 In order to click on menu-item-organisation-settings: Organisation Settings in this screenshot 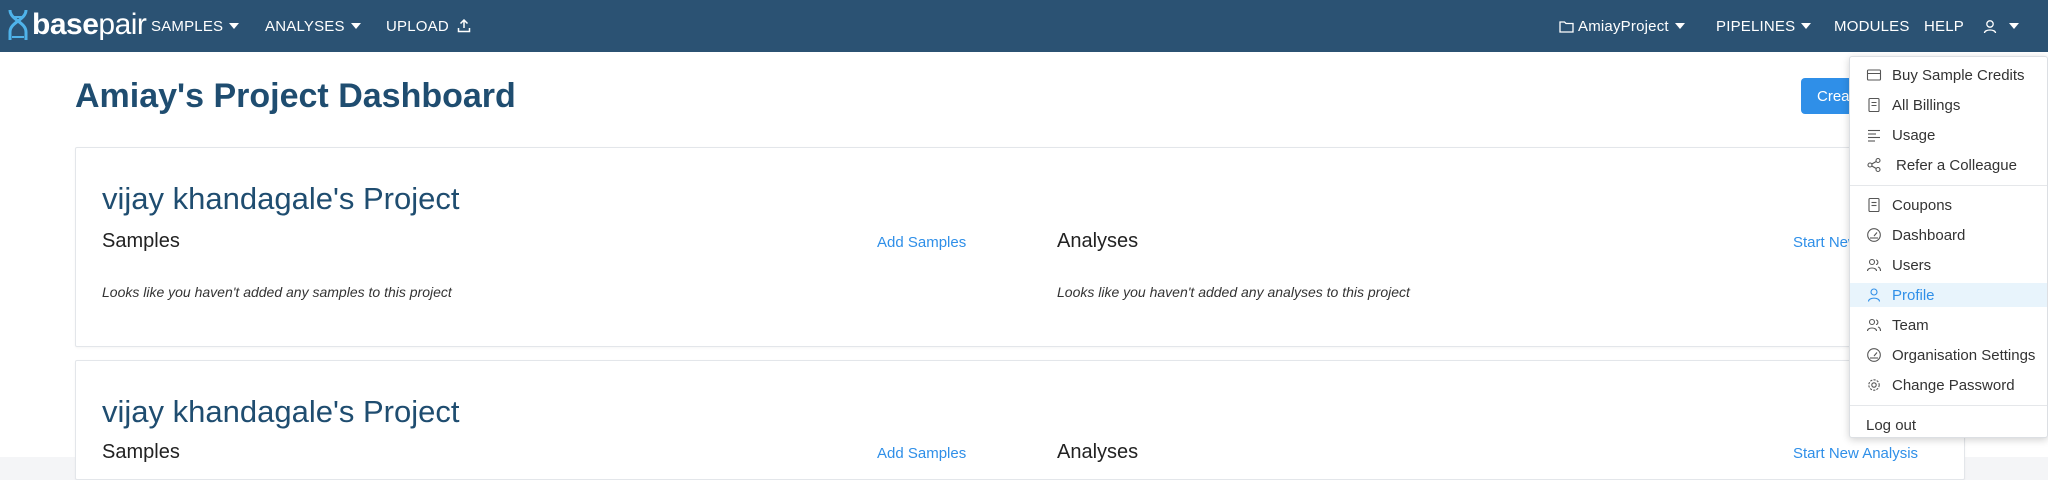, I will do `click(1948, 355)`.